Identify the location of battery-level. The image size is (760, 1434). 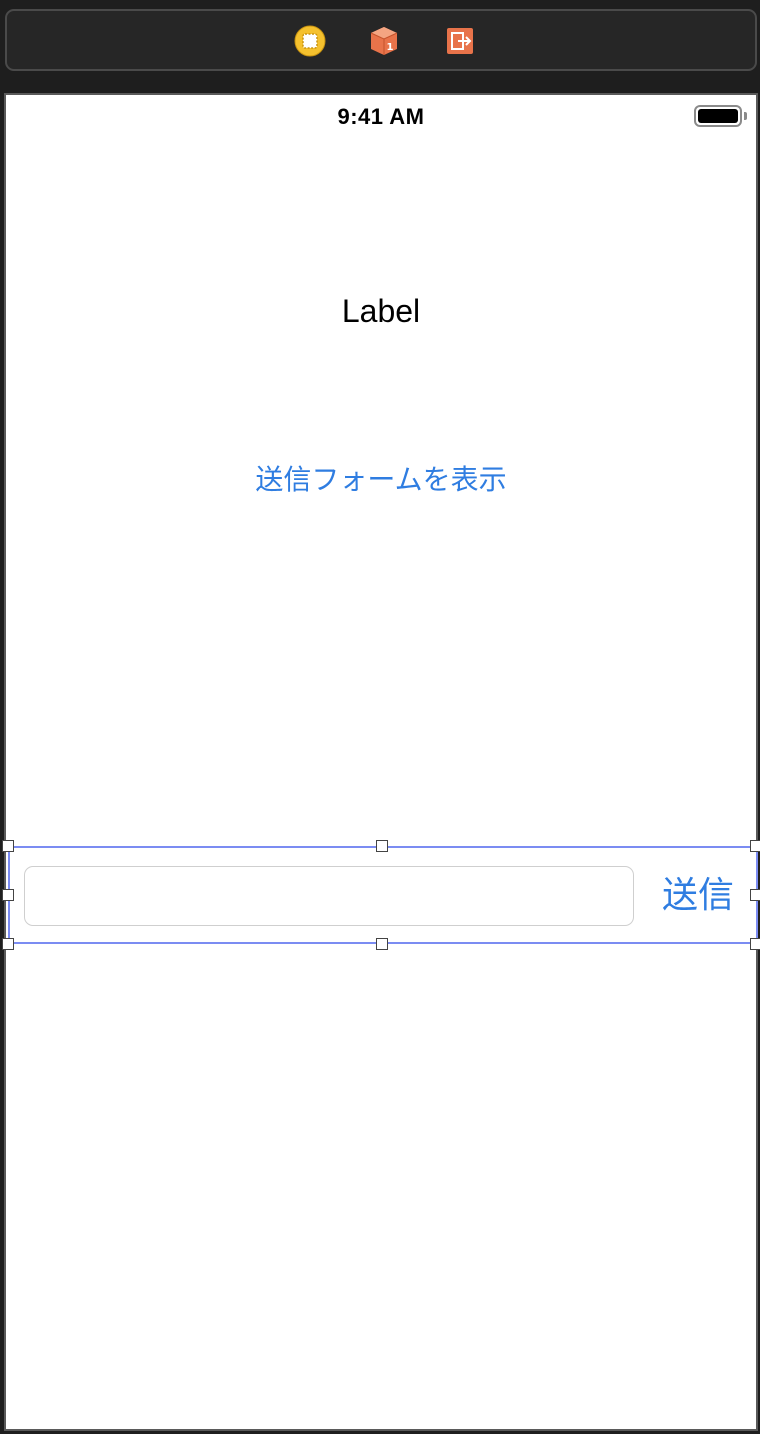
(718, 116).